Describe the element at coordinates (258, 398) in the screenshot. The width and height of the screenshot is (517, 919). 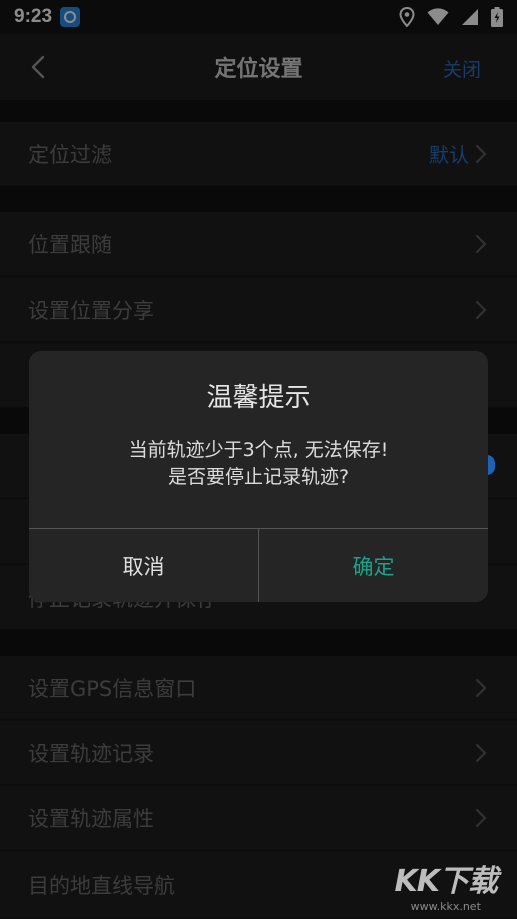
I see `dialog-title: 温馨提示` at that location.